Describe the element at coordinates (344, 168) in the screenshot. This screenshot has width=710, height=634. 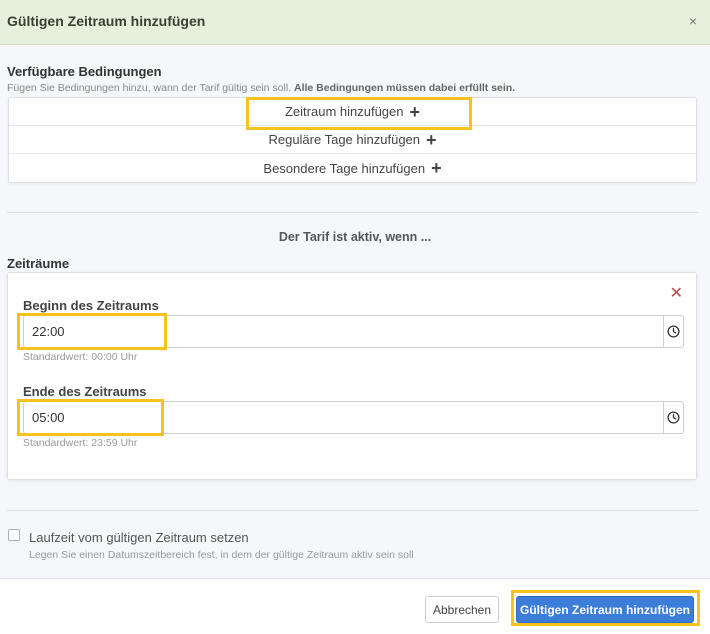
I see `add-special-days-label: Besondere Tage hinzufügen` at that location.